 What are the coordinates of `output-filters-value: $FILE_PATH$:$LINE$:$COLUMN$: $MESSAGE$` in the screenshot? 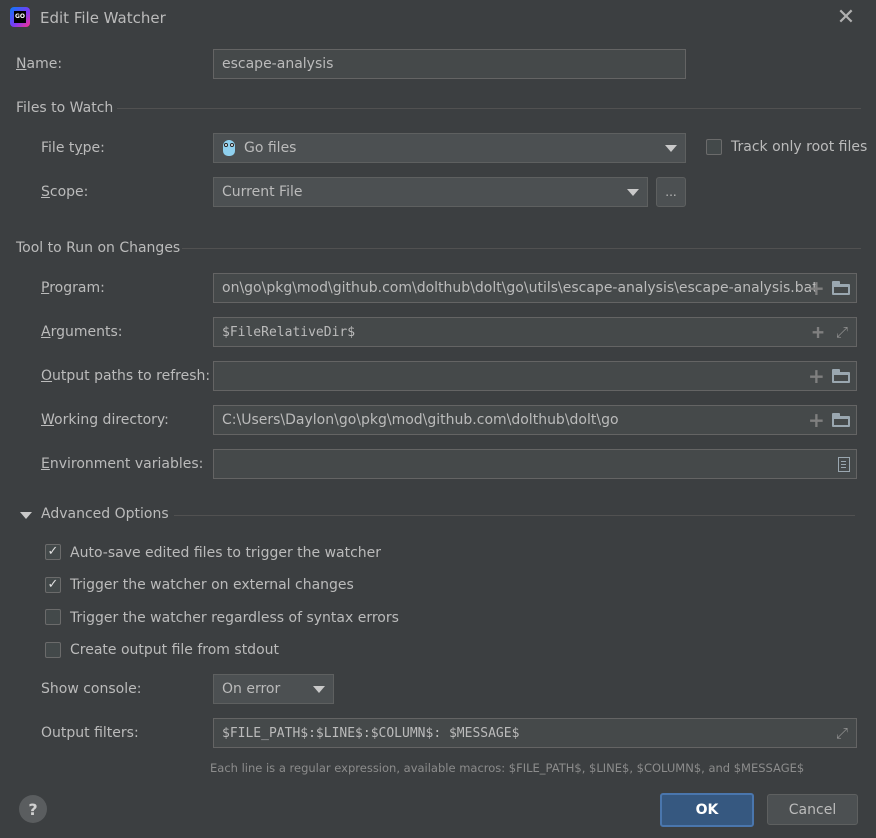 It's located at (371, 733).